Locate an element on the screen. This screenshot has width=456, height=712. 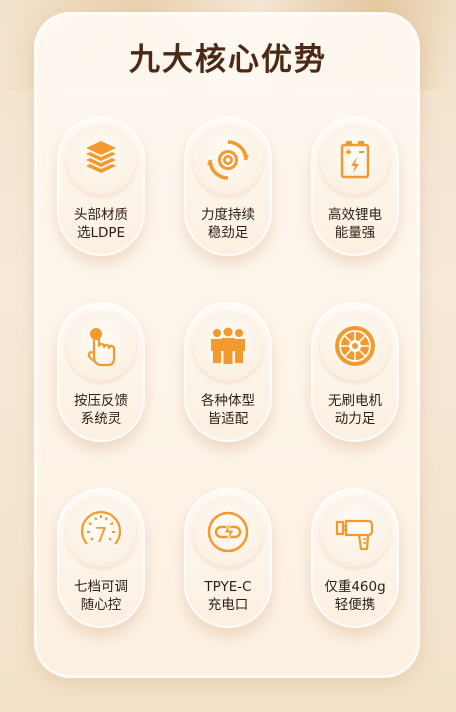
feature-label-line2: 能量强 is located at coordinates (355, 233).